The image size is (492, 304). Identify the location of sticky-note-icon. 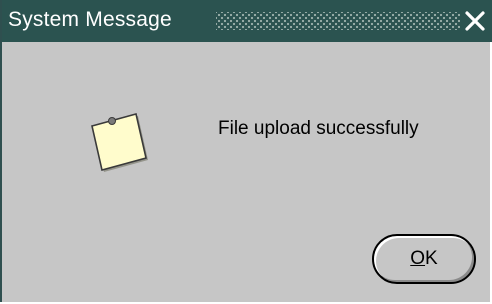
(118, 138).